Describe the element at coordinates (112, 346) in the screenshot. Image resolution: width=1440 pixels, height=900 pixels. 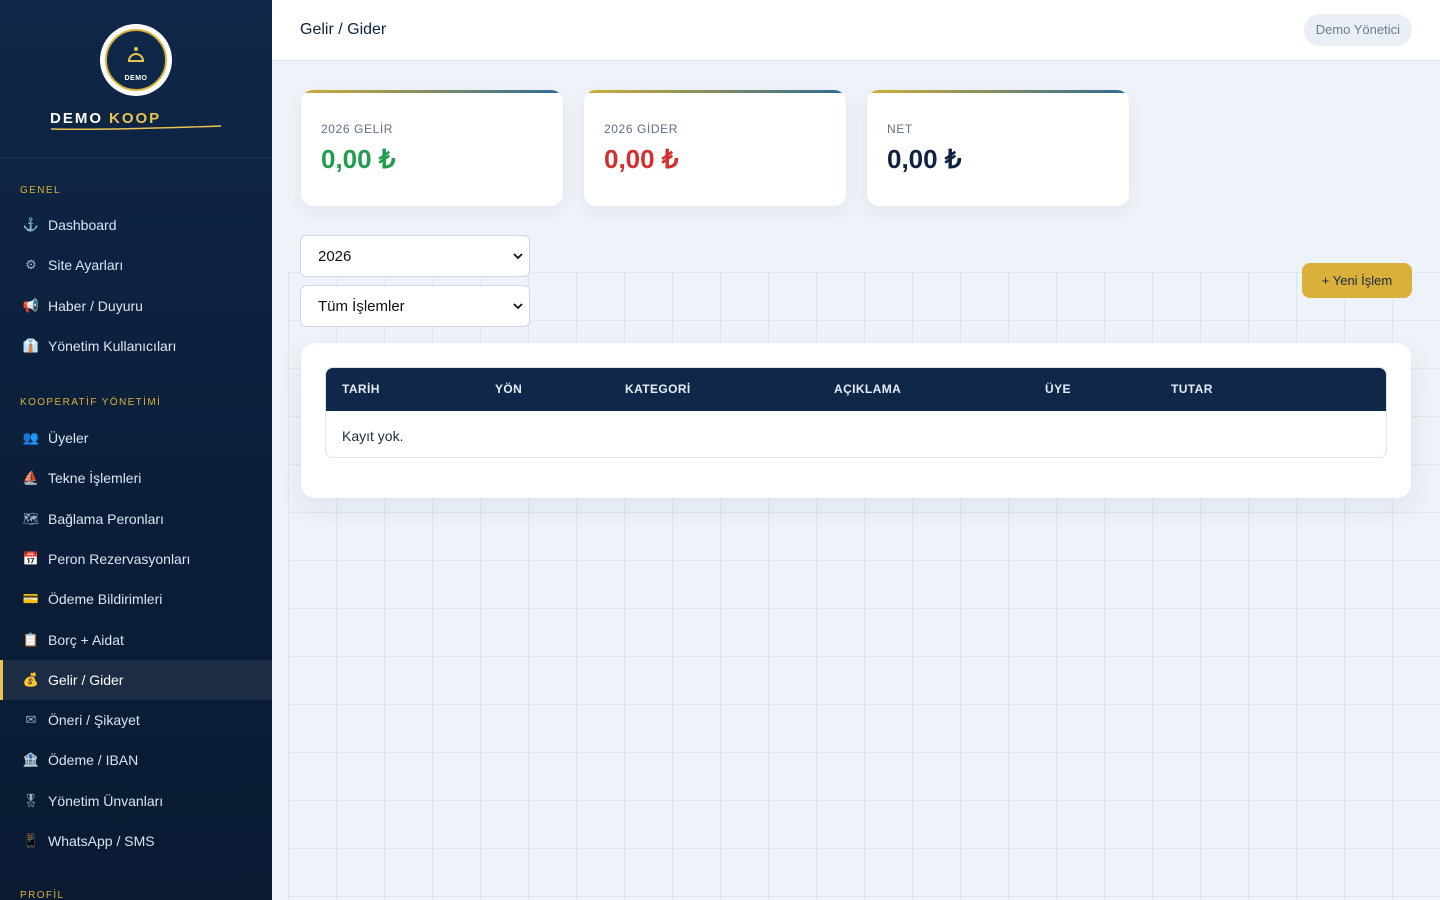
I see `sidebar-item-label: Yönetim Kullanıcıları` at that location.